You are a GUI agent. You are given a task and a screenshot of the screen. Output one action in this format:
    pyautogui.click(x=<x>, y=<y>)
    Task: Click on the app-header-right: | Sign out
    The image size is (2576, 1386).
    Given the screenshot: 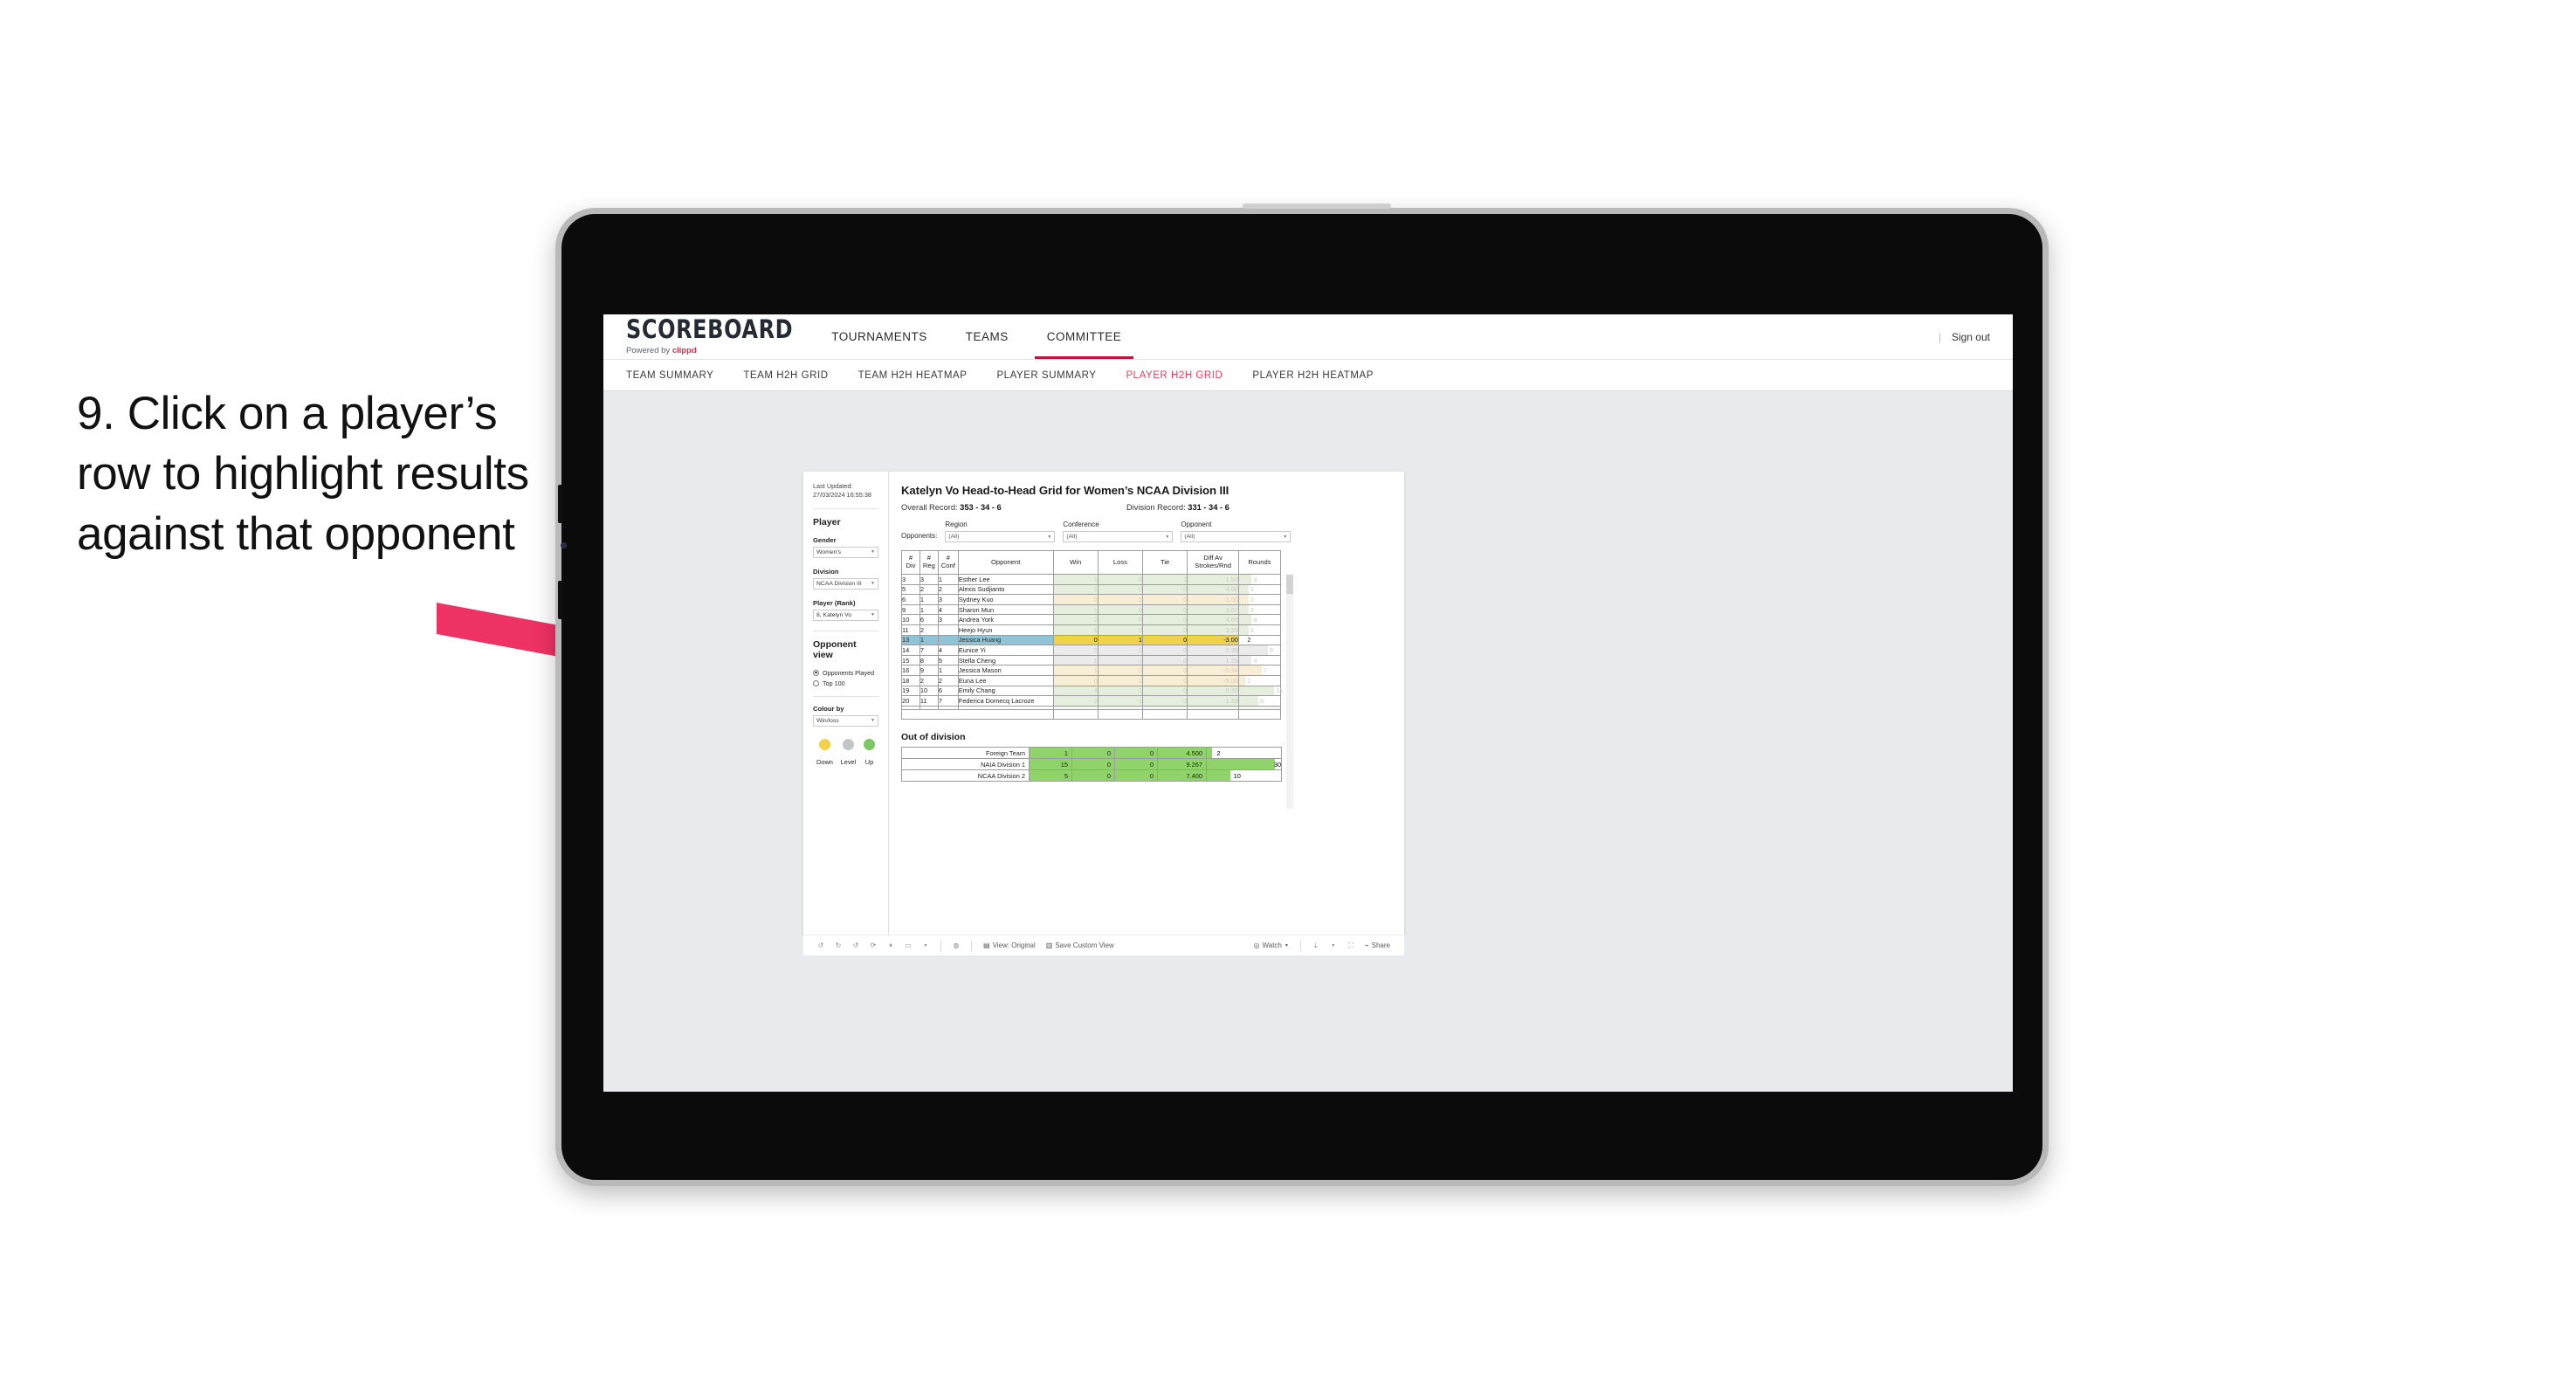 What is the action you would take?
    pyautogui.click(x=1976, y=336)
    